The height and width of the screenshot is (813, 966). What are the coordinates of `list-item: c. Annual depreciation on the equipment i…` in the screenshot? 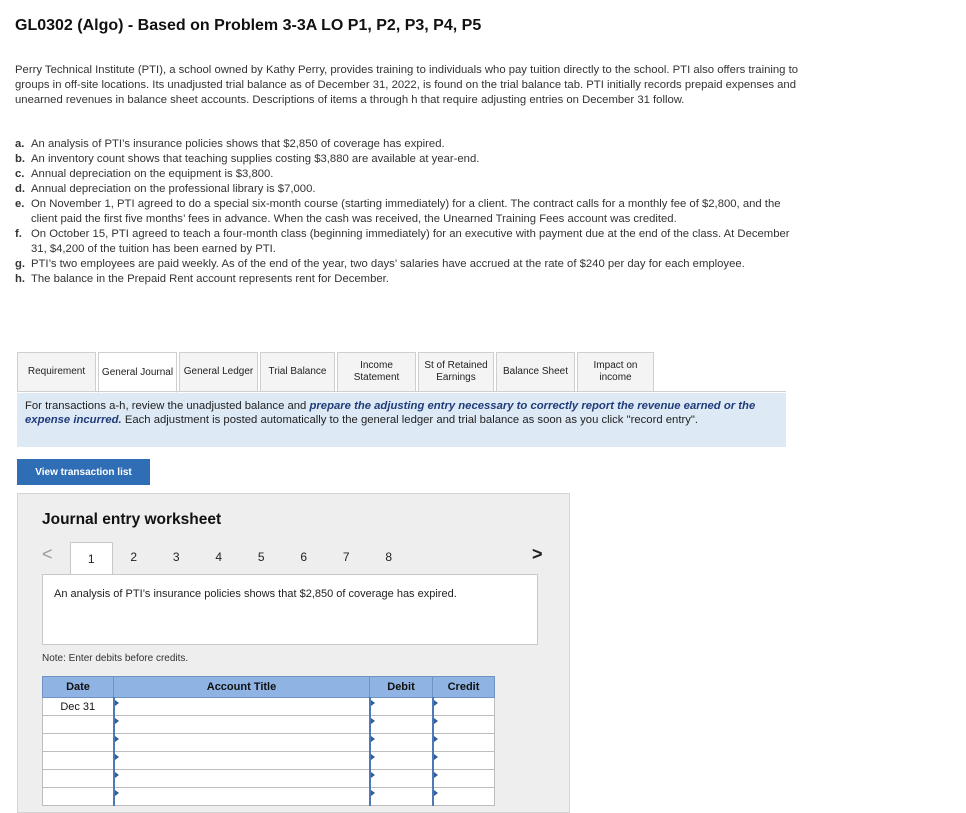 It's located at (410, 174).